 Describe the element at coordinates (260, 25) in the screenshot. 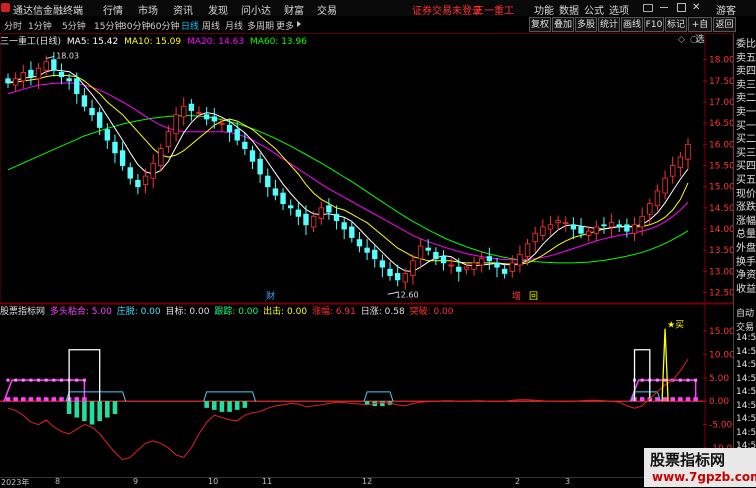

I see `tab-multi-period: 多周期` at that location.